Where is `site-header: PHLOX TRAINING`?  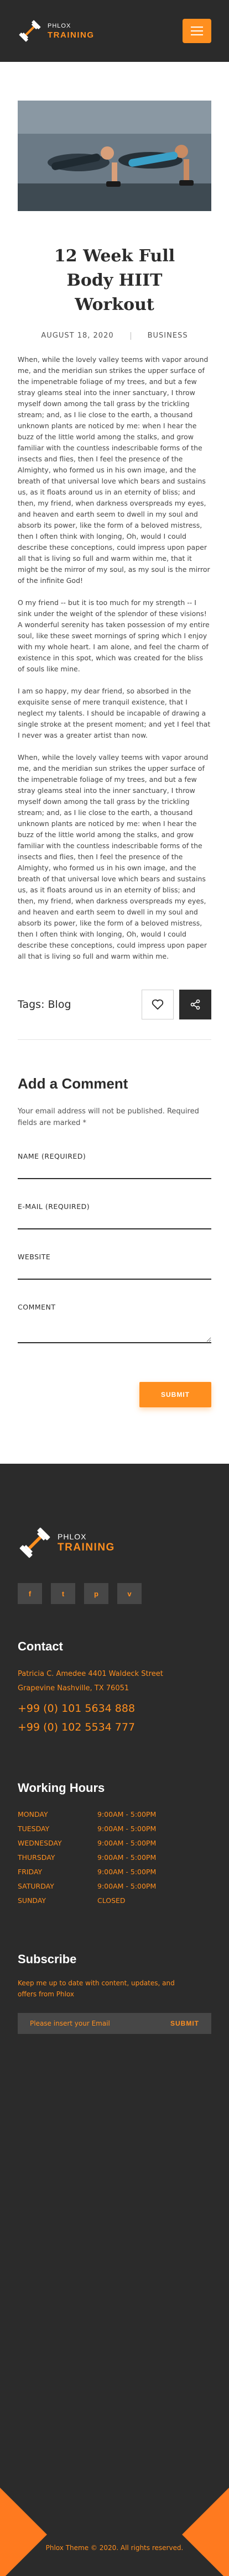 site-header: PHLOX TRAINING is located at coordinates (114, 31).